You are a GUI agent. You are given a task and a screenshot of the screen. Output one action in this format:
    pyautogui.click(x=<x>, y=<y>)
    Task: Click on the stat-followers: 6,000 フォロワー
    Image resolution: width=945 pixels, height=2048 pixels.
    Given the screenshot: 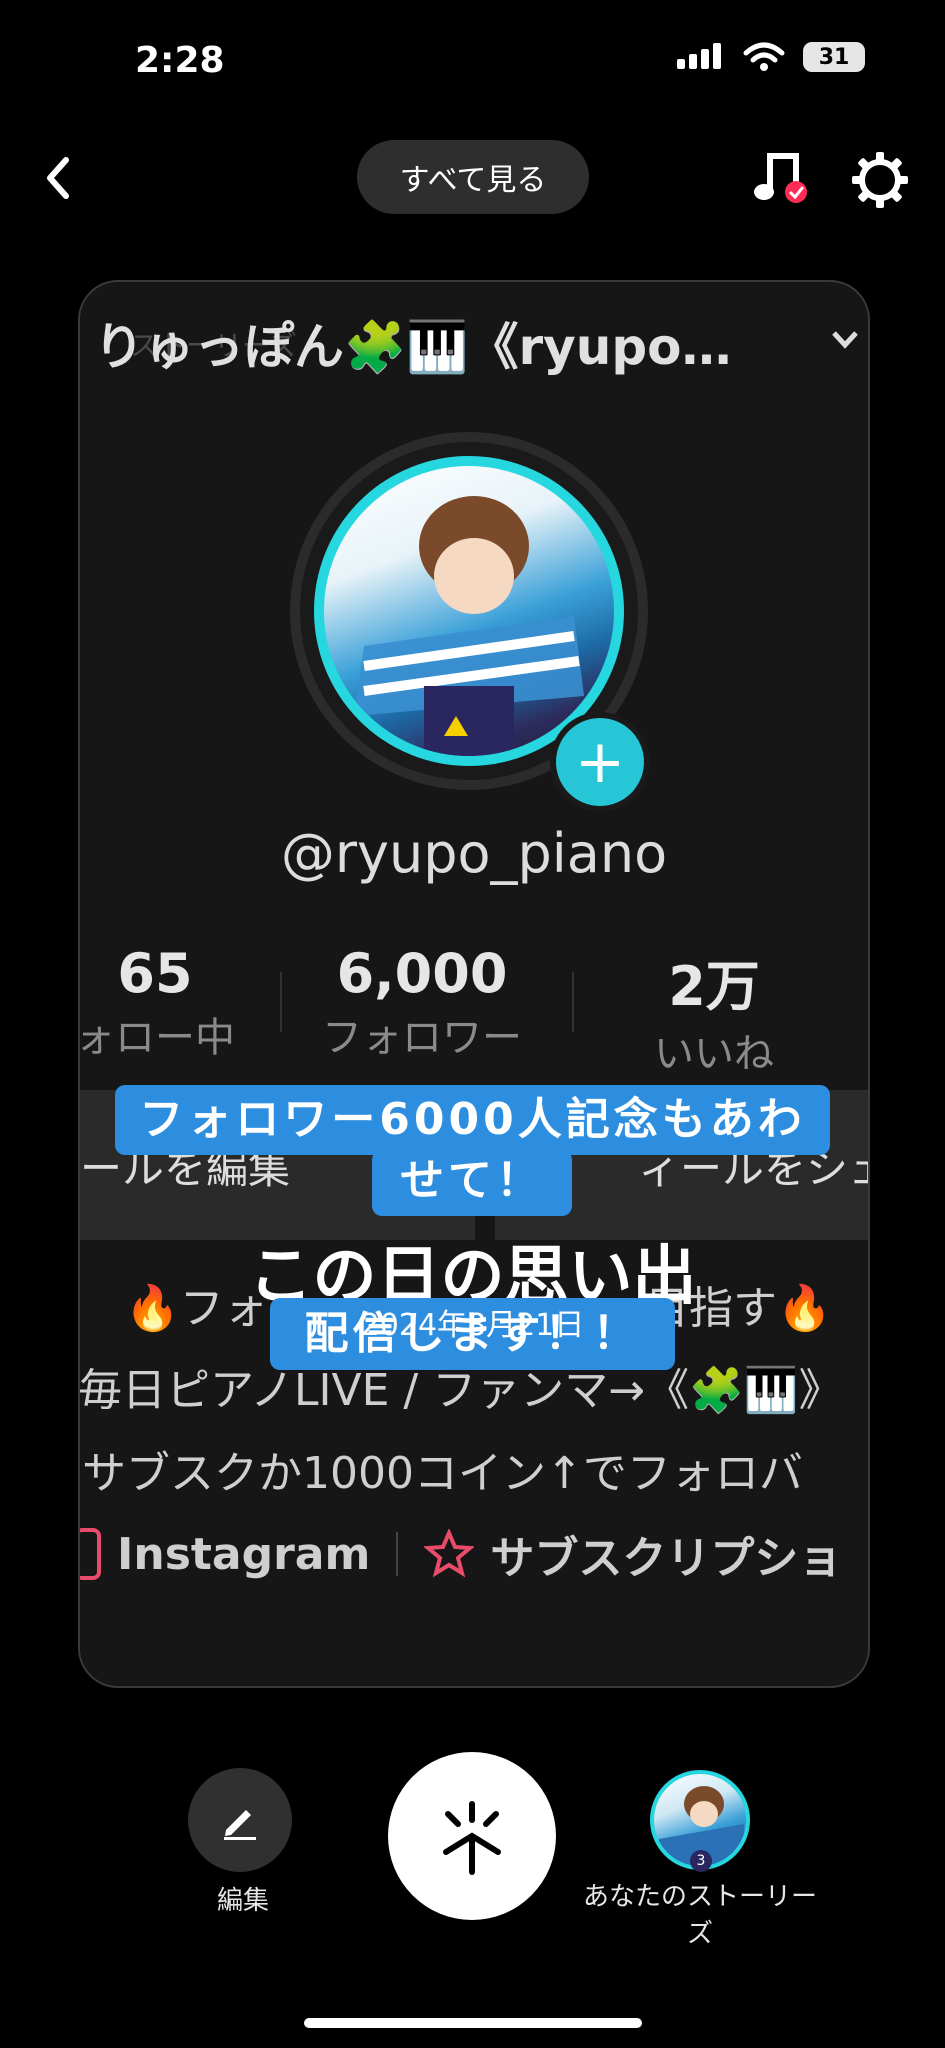 What is the action you would take?
    pyautogui.click(x=422, y=1001)
    